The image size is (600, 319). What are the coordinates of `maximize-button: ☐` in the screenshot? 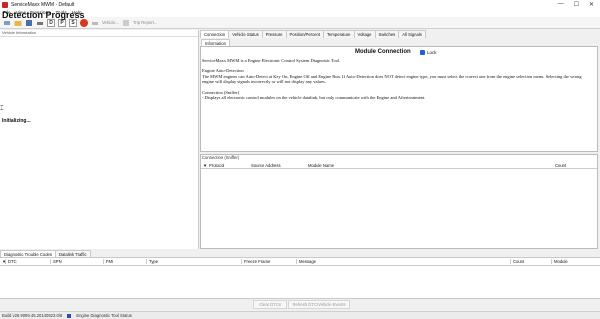 It's located at (576, 4).